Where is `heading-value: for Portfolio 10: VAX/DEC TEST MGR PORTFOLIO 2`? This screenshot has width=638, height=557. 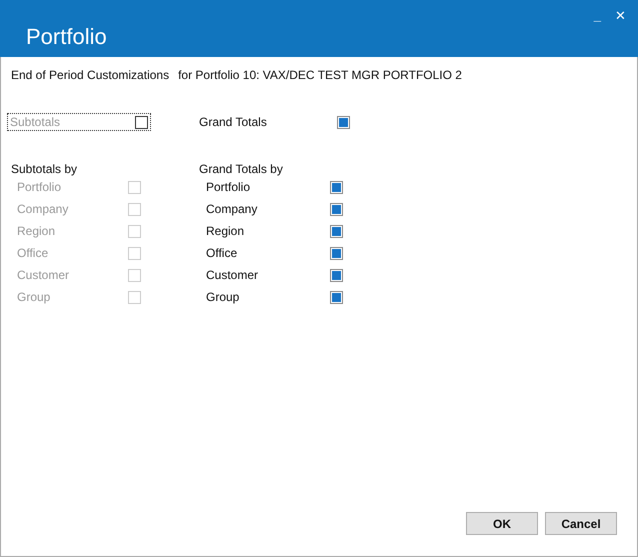
heading-value: for Portfolio 10: VAX/DEC TEST MGR PORTFOLIO 2 is located at coordinates (320, 75).